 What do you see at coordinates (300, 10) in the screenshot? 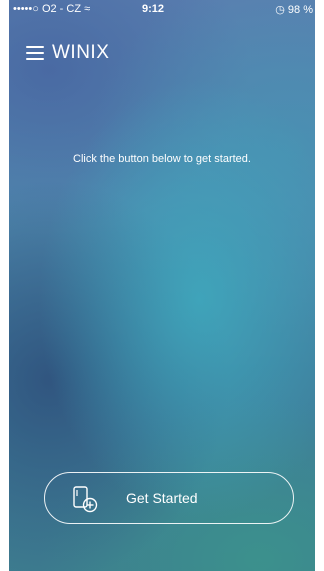
I see `battery-percent: 98 %` at bounding box center [300, 10].